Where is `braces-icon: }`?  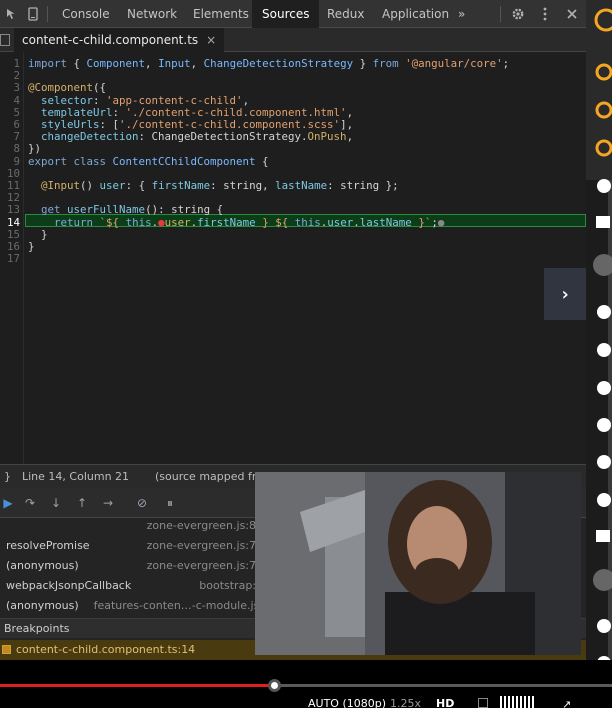 braces-icon: } is located at coordinates (7, 477).